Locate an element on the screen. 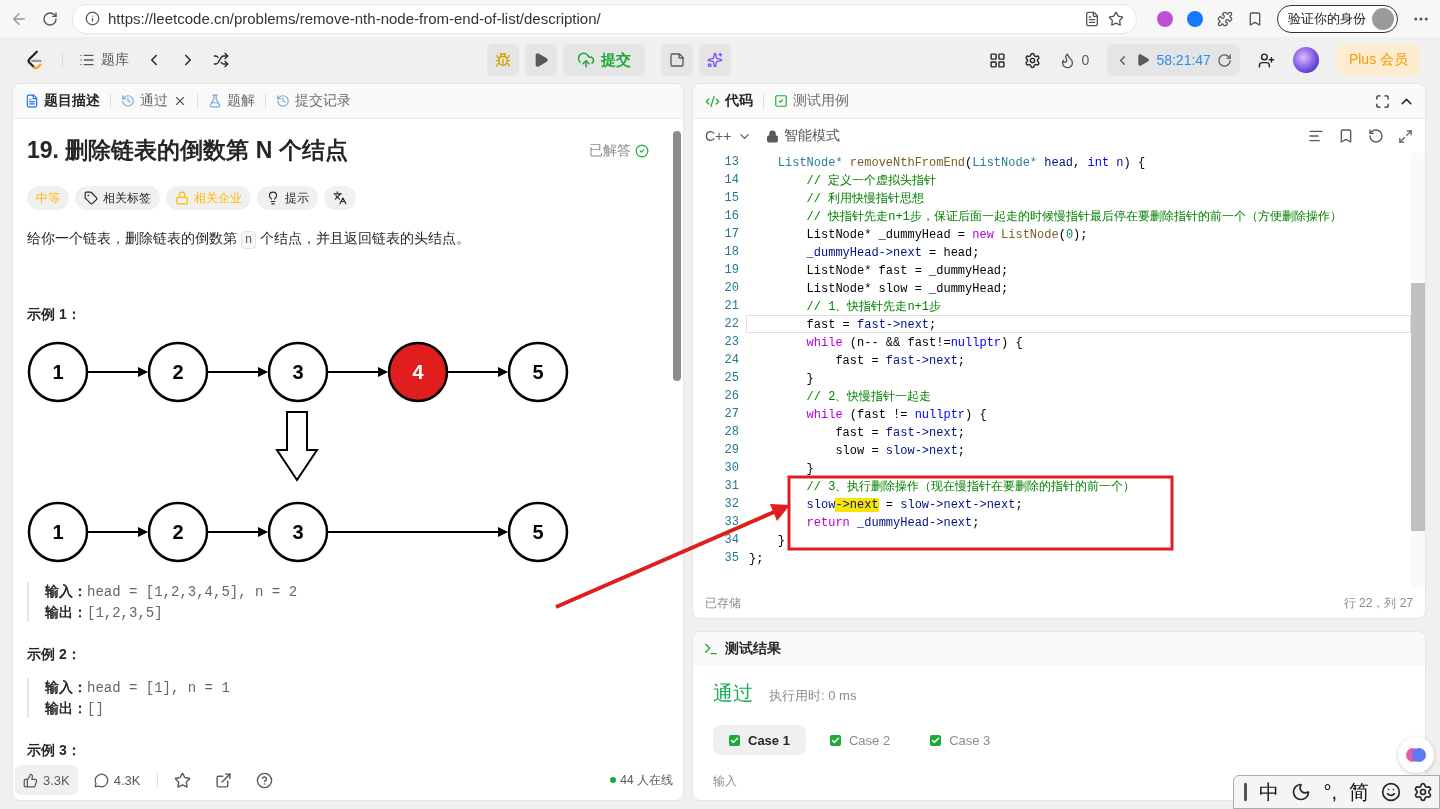 This screenshot has height=809, width=1440. cursor-position: 行 22，列 27 is located at coordinates (1378, 603).